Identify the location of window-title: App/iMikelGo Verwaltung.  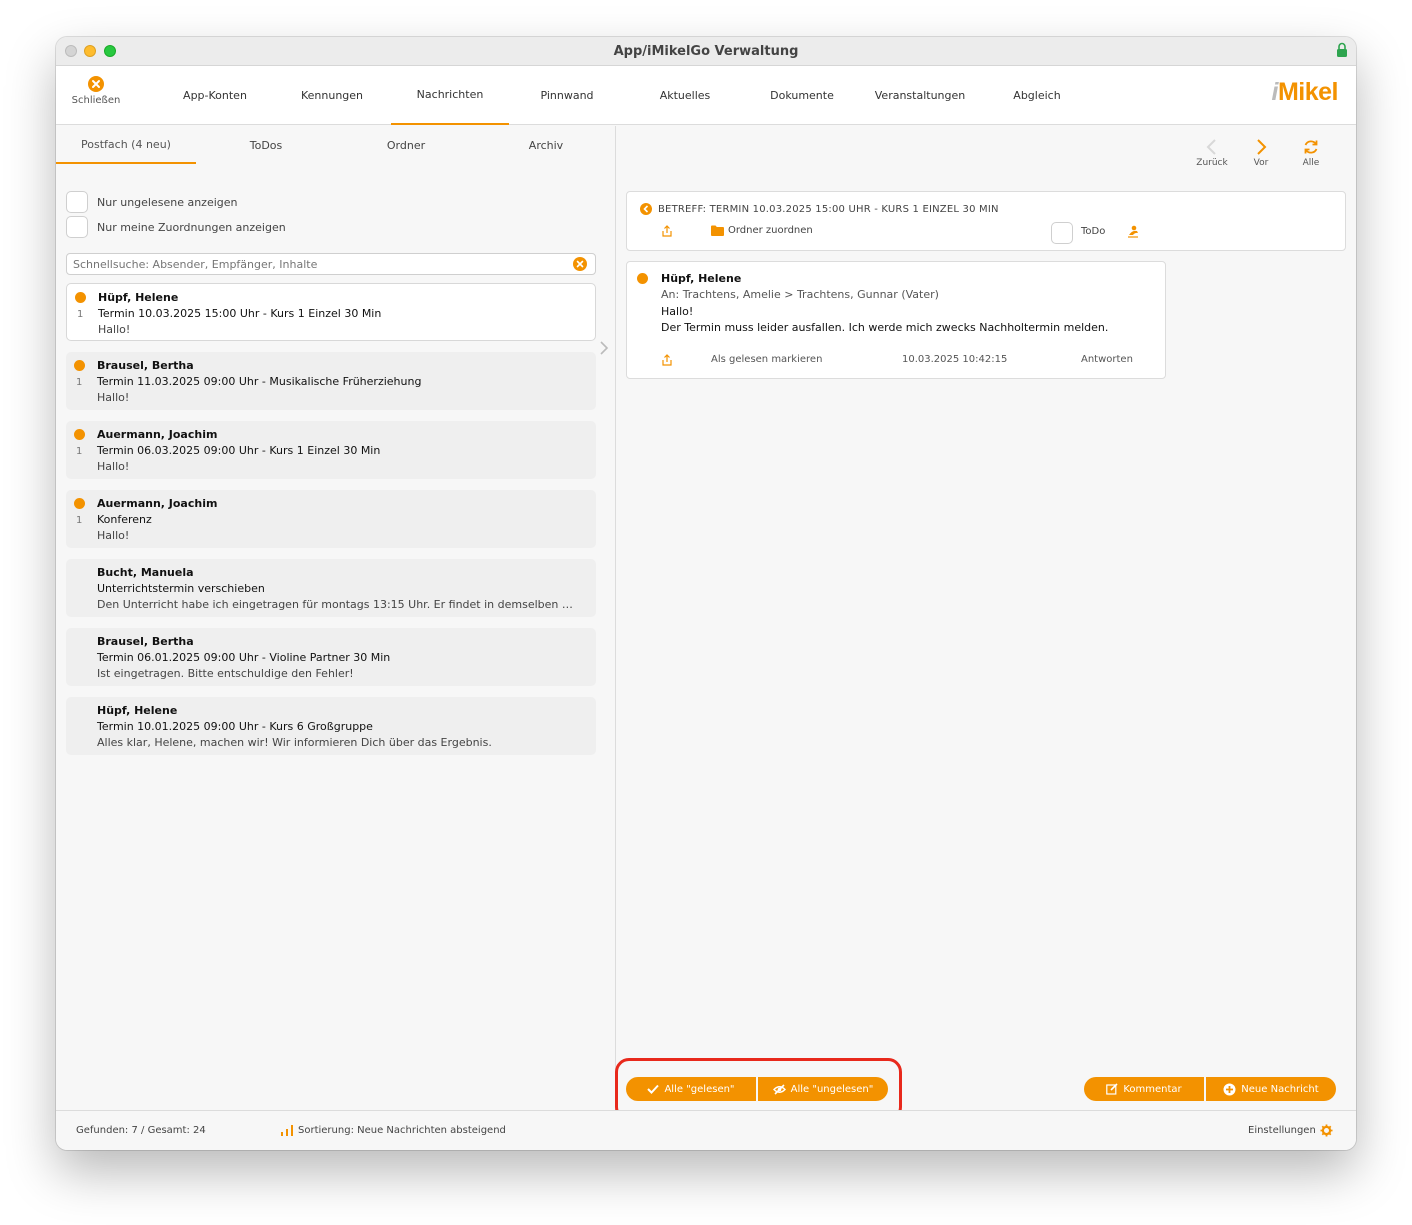
(706, 51).